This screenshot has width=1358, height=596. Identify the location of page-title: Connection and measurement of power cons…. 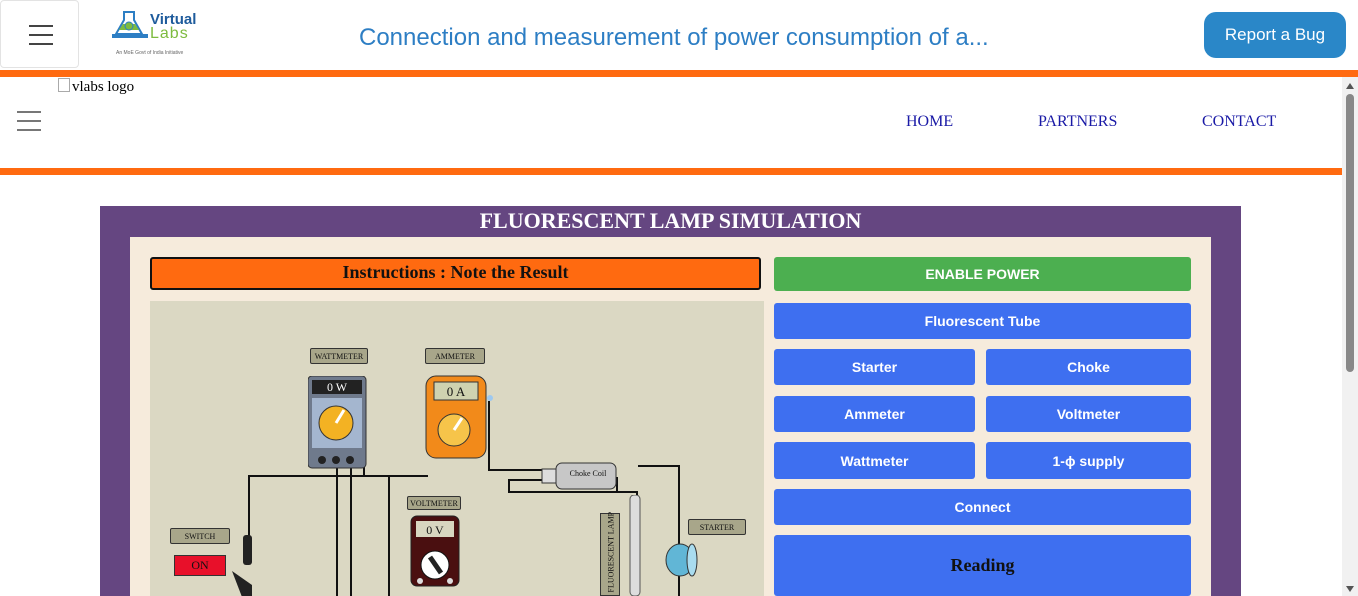
(674, 37).